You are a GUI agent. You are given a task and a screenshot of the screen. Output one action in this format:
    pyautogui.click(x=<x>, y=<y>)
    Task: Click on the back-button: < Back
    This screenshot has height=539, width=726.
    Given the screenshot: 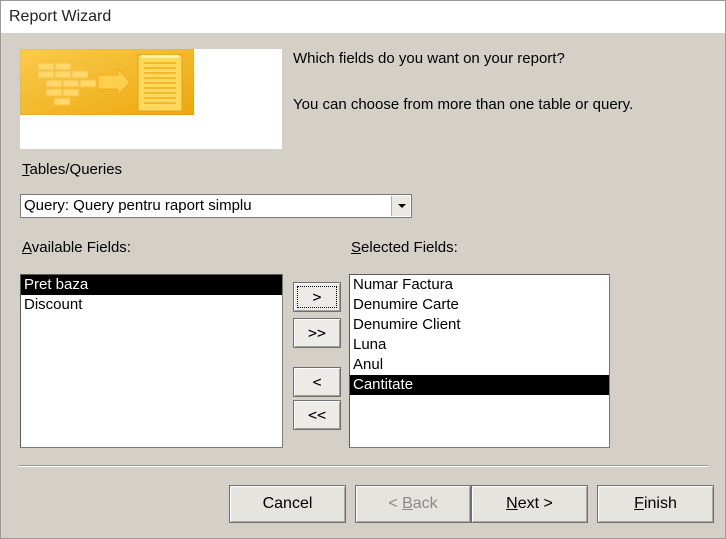 What is the action you would take?
    pyautogui.click(x=413, y=504)
    